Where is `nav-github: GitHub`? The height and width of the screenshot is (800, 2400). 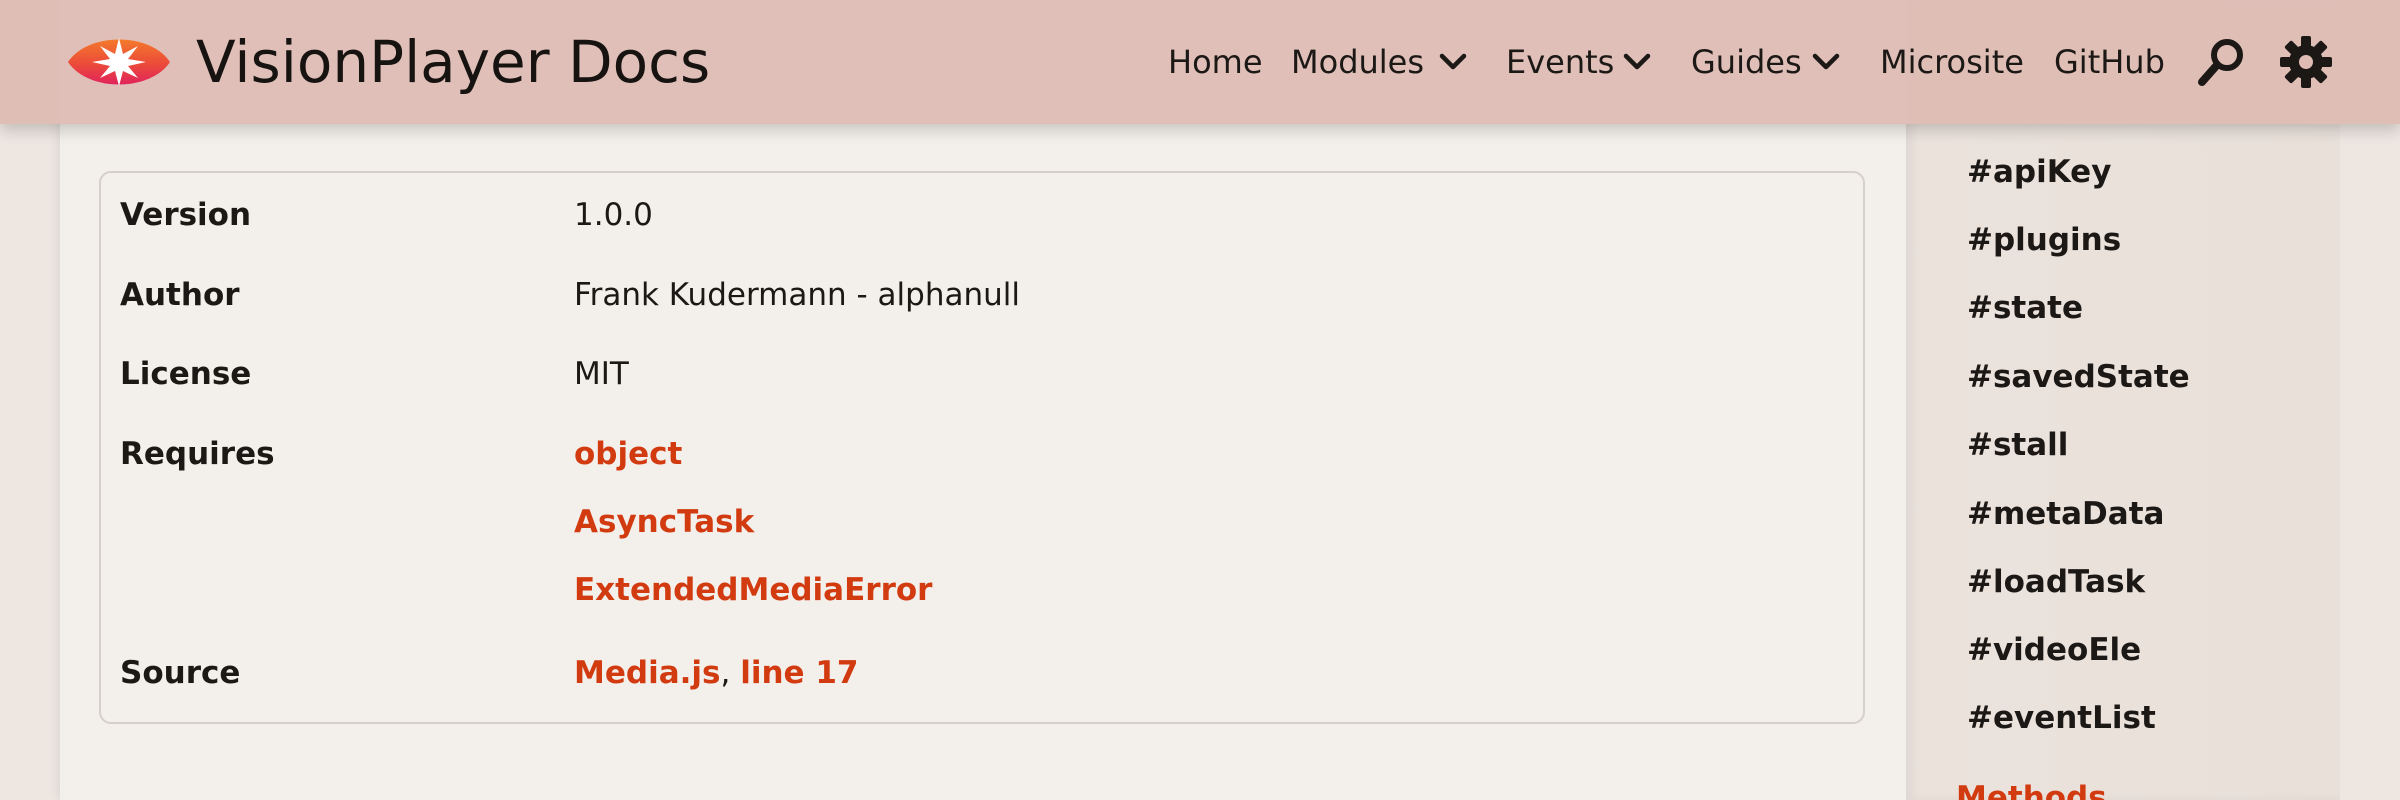
nav-github: GitHub is located at coordinates (2109, 62).